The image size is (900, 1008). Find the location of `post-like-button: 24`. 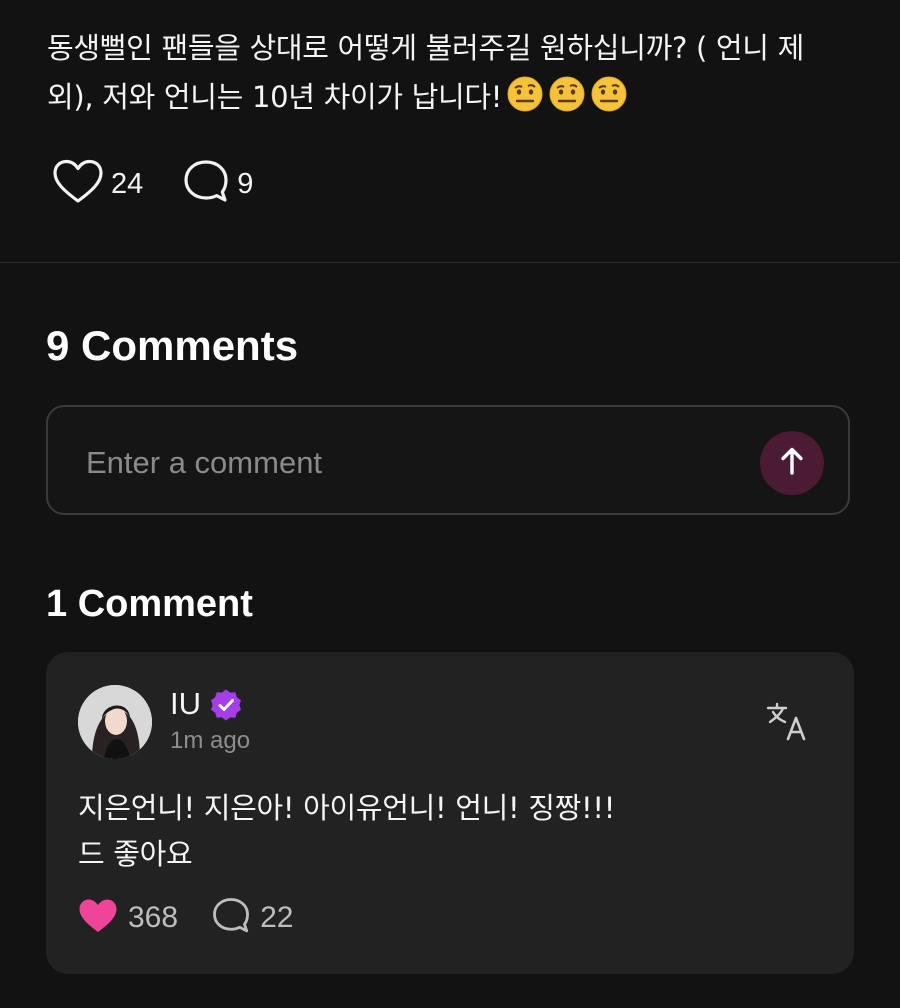

post-like-button: 24 is located at coordinates (98, 184).